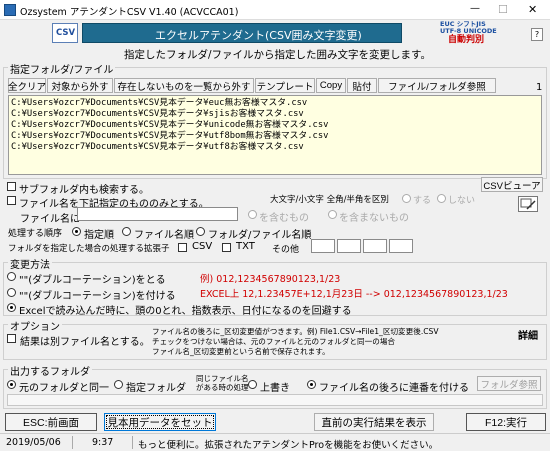 Image resolution: width=550 pixels, height=451 pixels. I want to click on run-button: F12:実行, so click(506, 422).